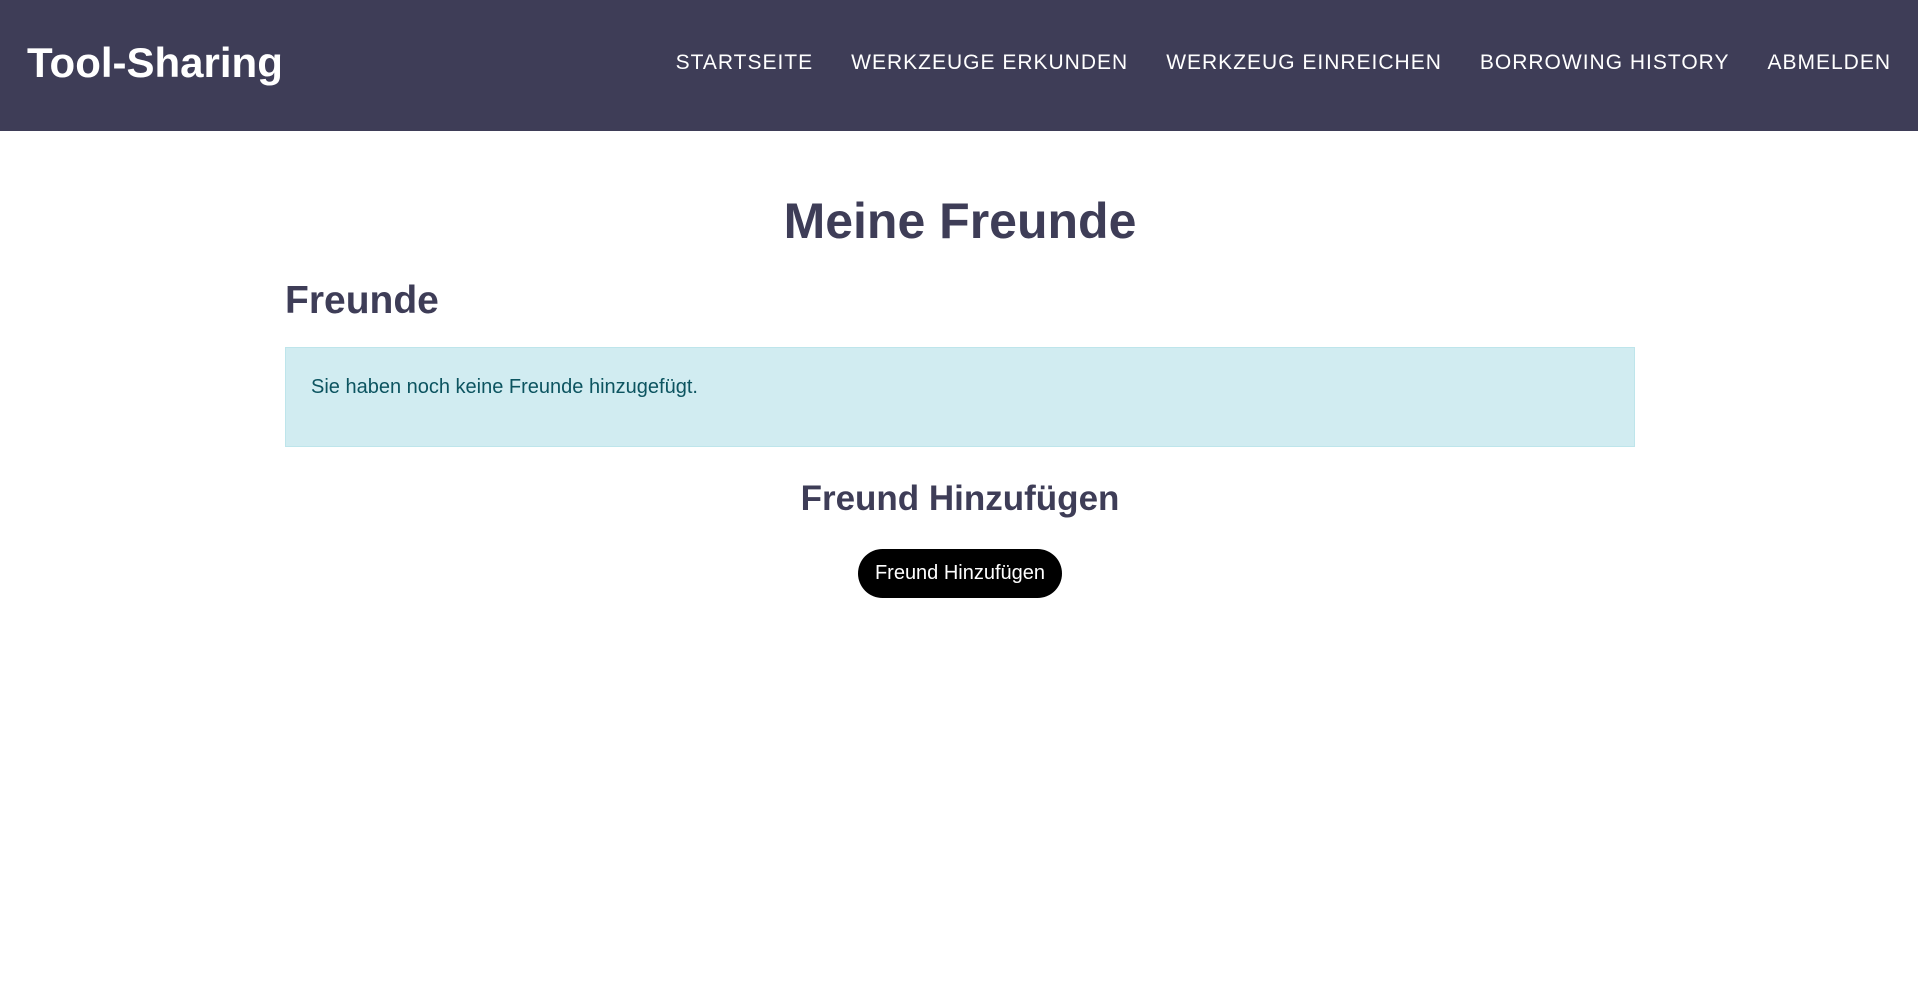 Image resolution: width=1918 pixels, height=995 pixels. I want to click on add-friend-heading: Freund Hinzufügen, so click(960, 498).